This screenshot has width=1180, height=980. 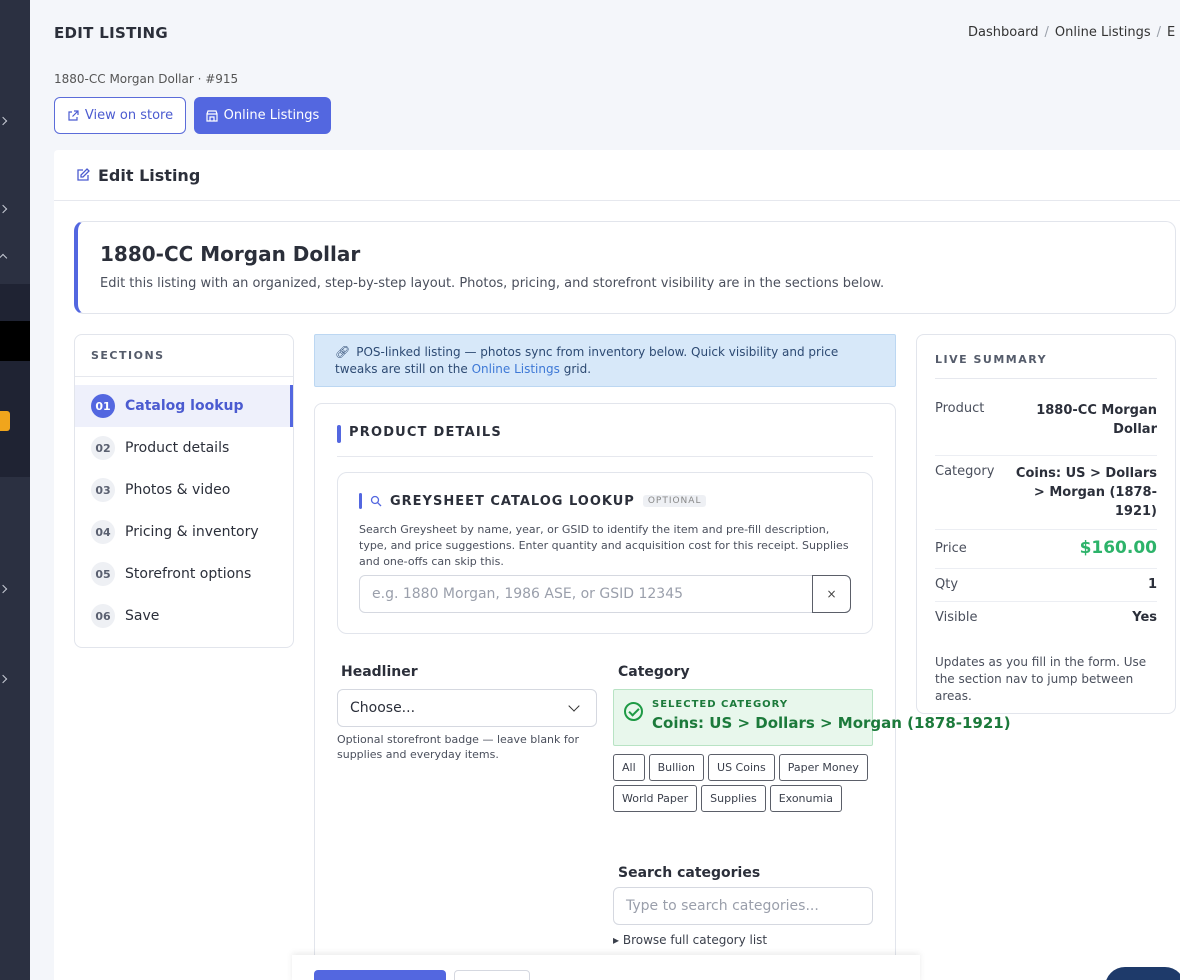 What do you see at coordinates (823, 767) in the screenshot?
I see `category-chip: Paper Money` at bounding box center [823, 767].